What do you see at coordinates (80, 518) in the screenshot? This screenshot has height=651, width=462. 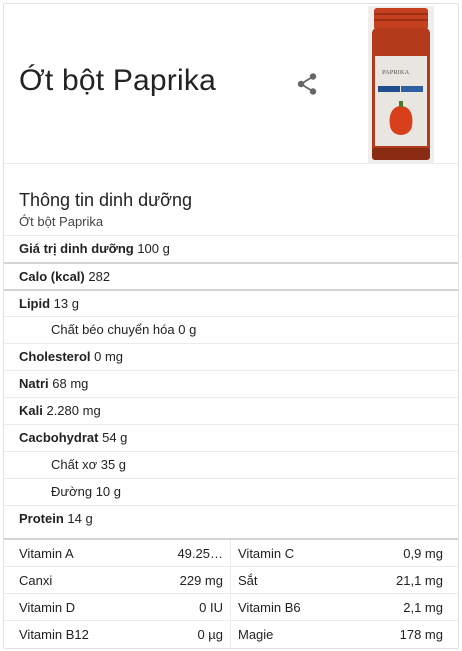 I see `row-value: 14 g` at bounding box center [80, 518].